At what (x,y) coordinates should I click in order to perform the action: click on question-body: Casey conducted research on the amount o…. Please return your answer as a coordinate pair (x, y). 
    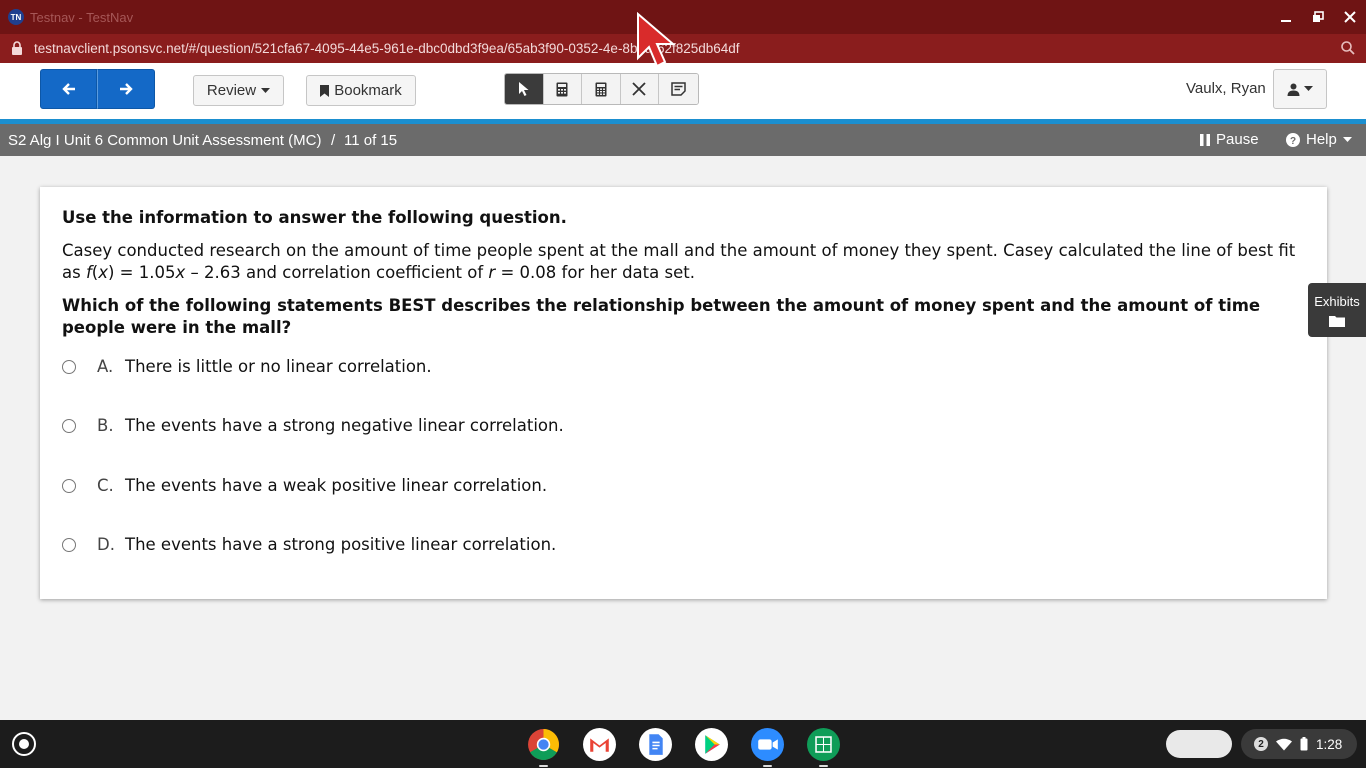
    Looking at the image, I should click on (679, 261).